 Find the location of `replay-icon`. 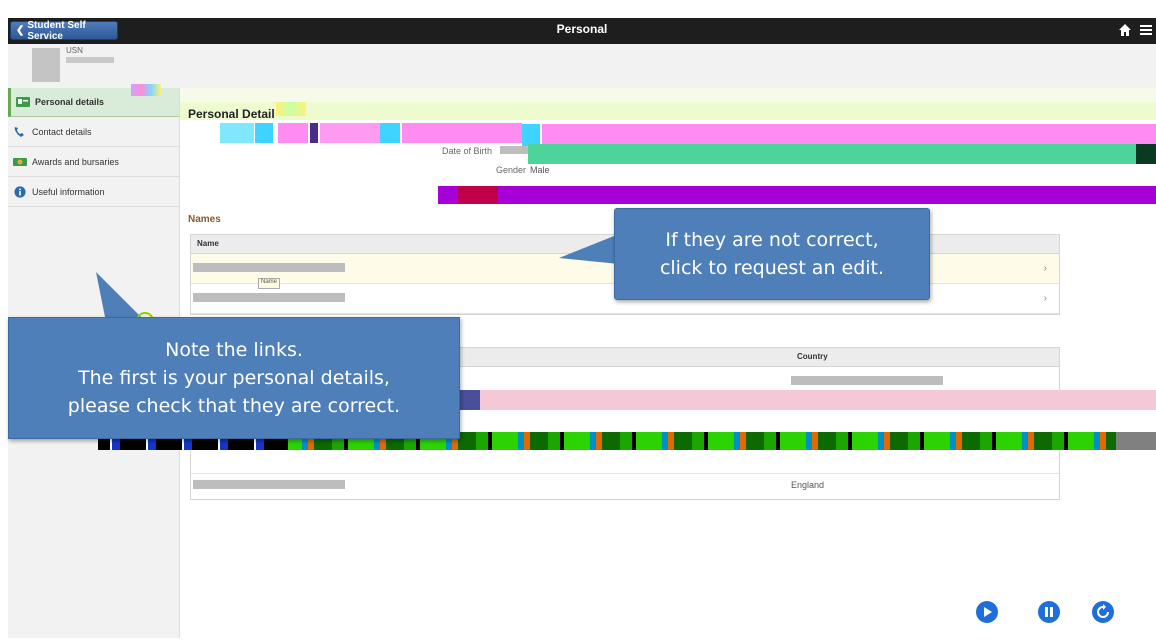

replay-icon is located at coordinates (1103, 611).